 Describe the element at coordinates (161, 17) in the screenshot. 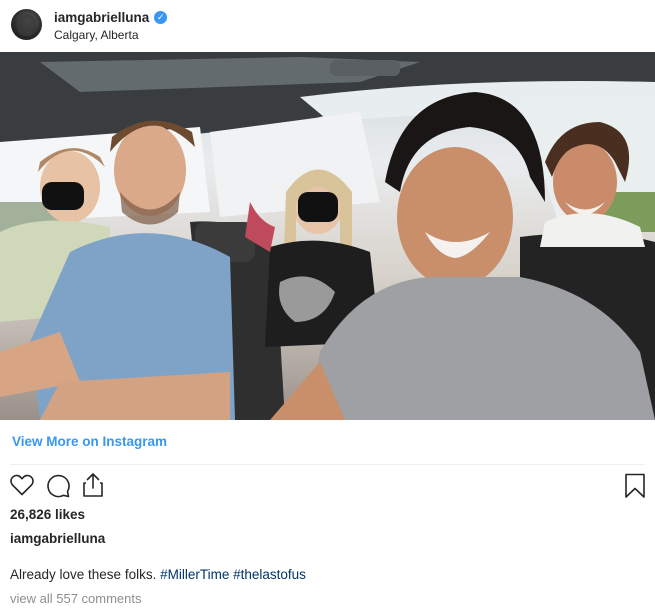

I see `verified-badge-icon: ✓` at that location.